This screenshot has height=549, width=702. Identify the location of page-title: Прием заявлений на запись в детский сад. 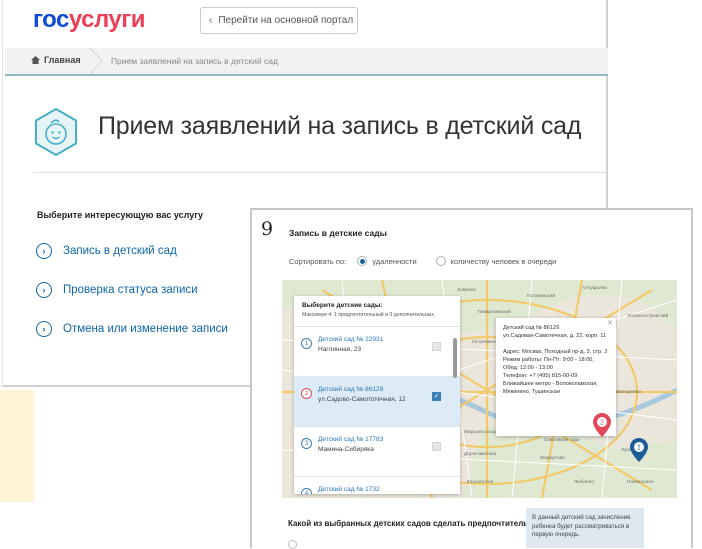
(340, 126).